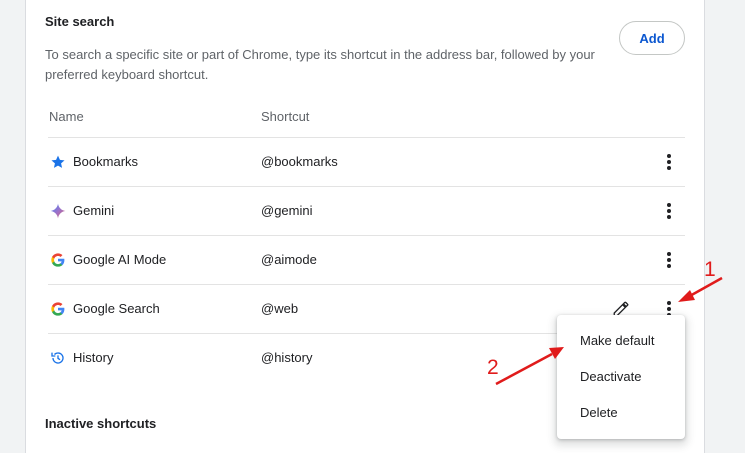 The image size is (745, 453). I want to click on annotation-arrows, so click(609, 331).